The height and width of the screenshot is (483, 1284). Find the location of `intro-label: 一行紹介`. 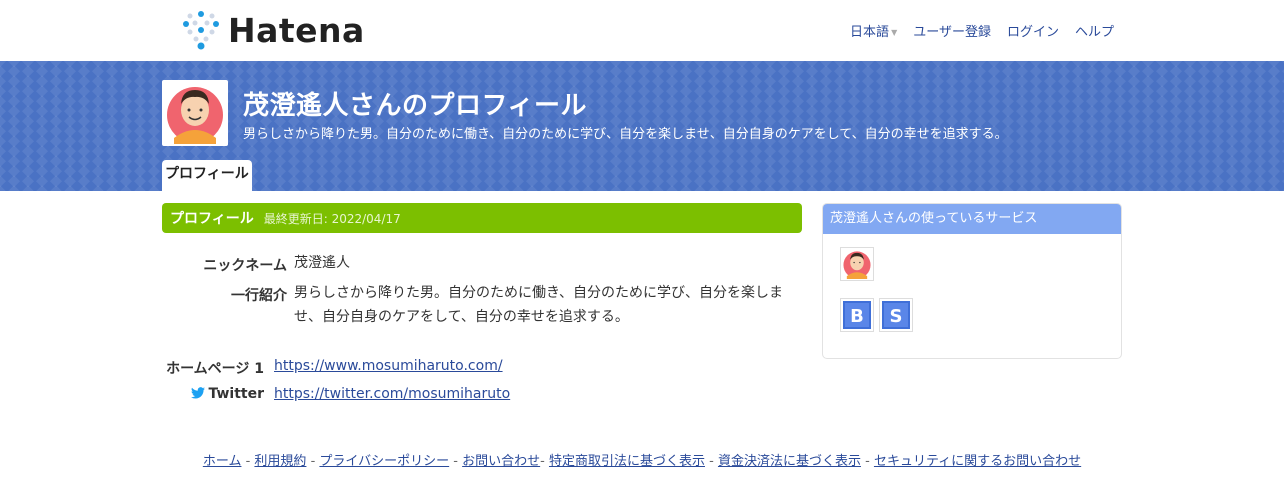

intro-label: 一行紹介 is located at coordinates (259, 296).